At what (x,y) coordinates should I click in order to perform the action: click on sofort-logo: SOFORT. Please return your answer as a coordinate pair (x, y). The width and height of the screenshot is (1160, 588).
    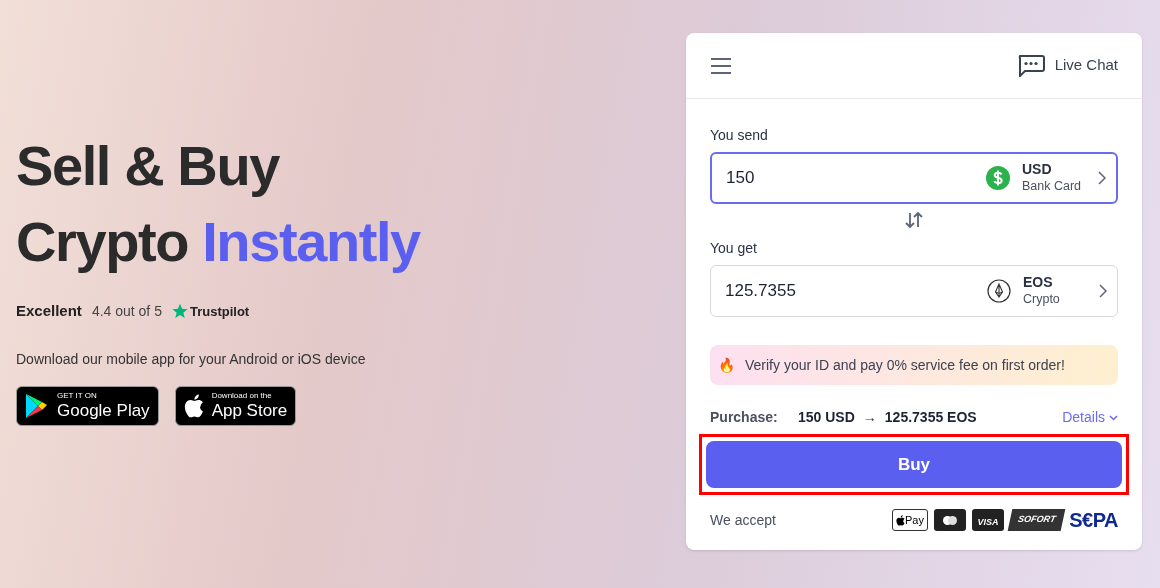
    Looking at the image, I should click on (1036, 520).